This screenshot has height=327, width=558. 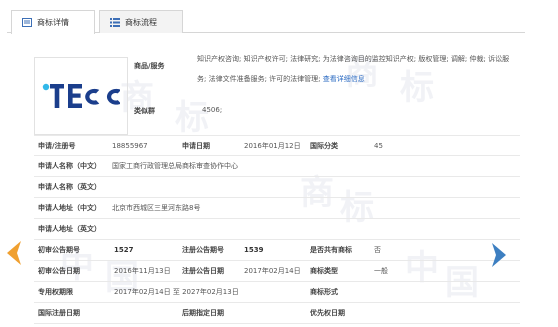 I want to click on field-label: 商标形式, so click(x=324, y=292).